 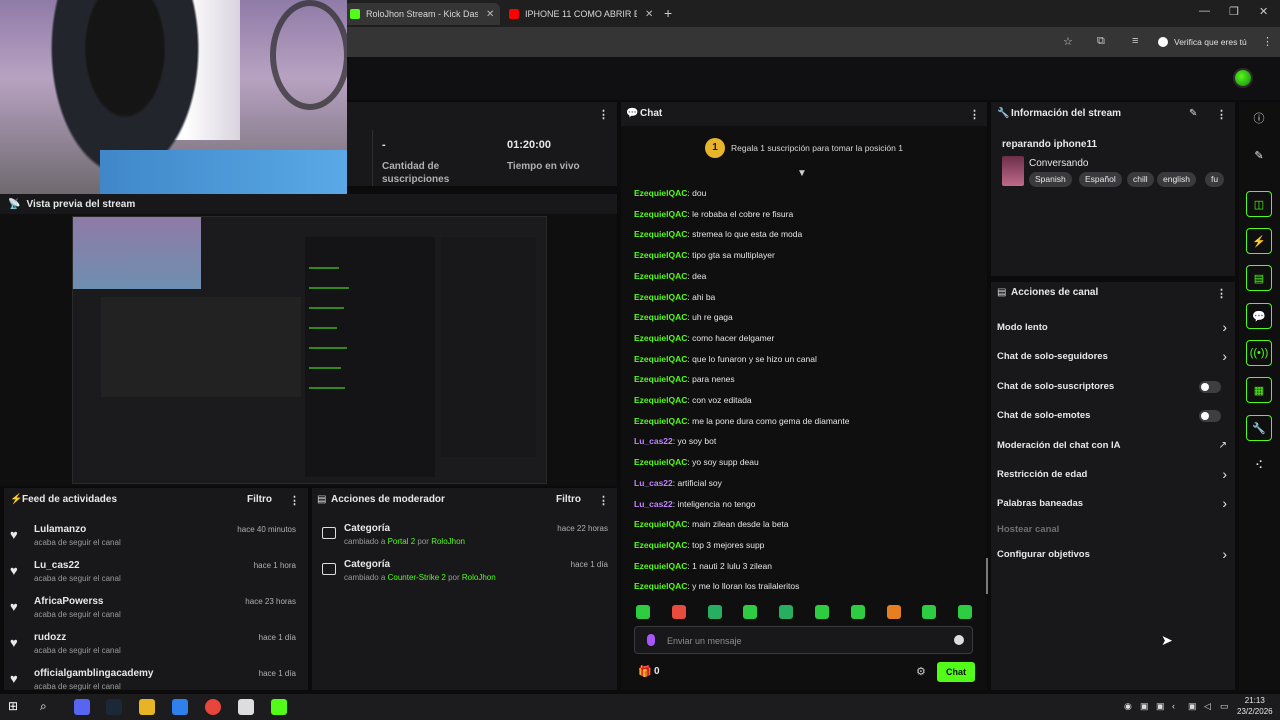 I want to click on channel-action-row: Palabras baneadas ›, so click(x=1113, y=504).